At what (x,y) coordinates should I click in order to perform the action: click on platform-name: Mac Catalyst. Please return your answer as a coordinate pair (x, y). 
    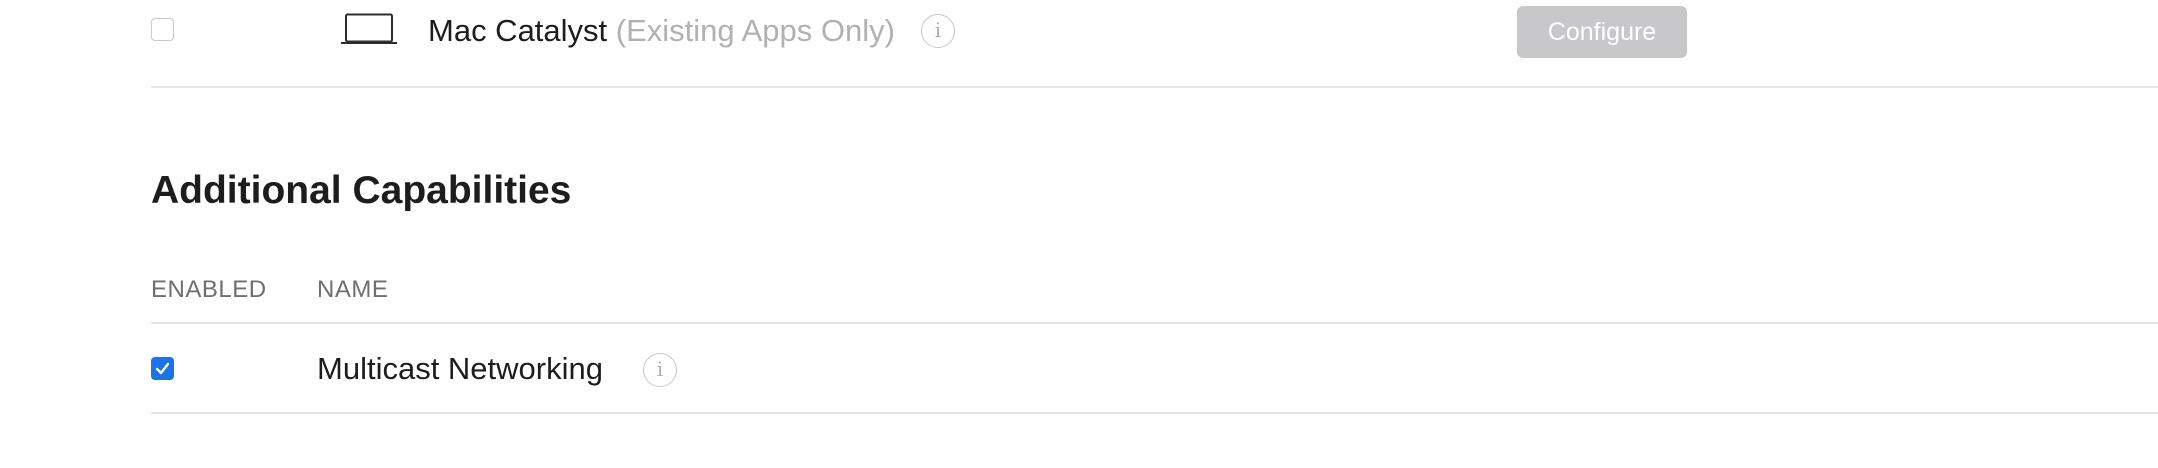
    Looking at the image, I should click on (518, 30).